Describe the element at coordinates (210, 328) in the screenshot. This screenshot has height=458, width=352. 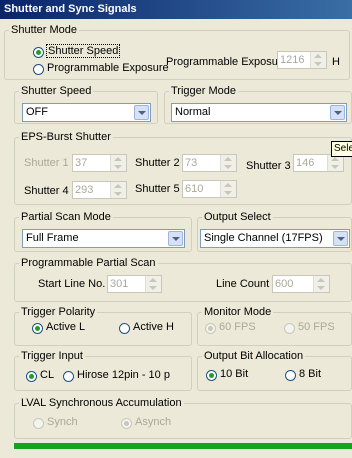
I see `radio-60-fps` at that location.